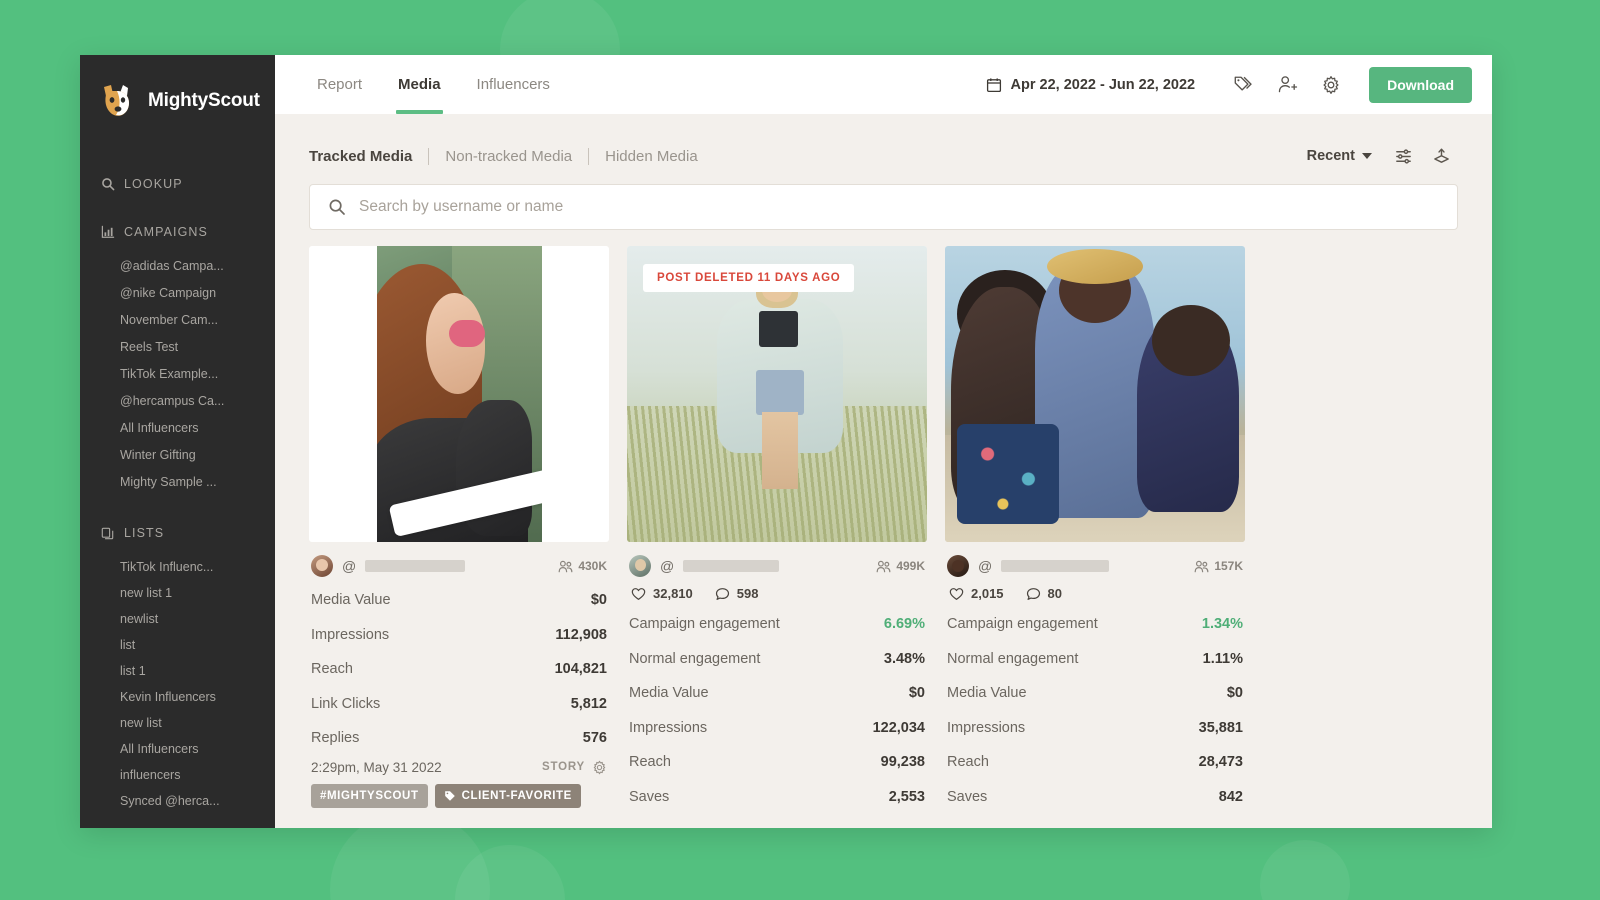 The image size is (1600, 900). I want to click on download-button: Download, so click(1420, 84).